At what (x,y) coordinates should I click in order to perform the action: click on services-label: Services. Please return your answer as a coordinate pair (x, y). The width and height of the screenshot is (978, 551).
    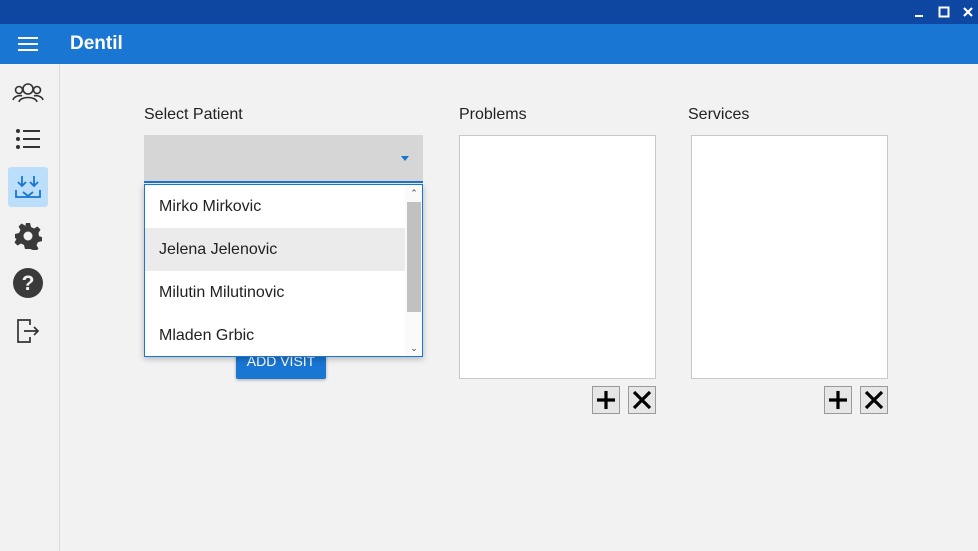
    Looking at the image, I should click on (719, 114).